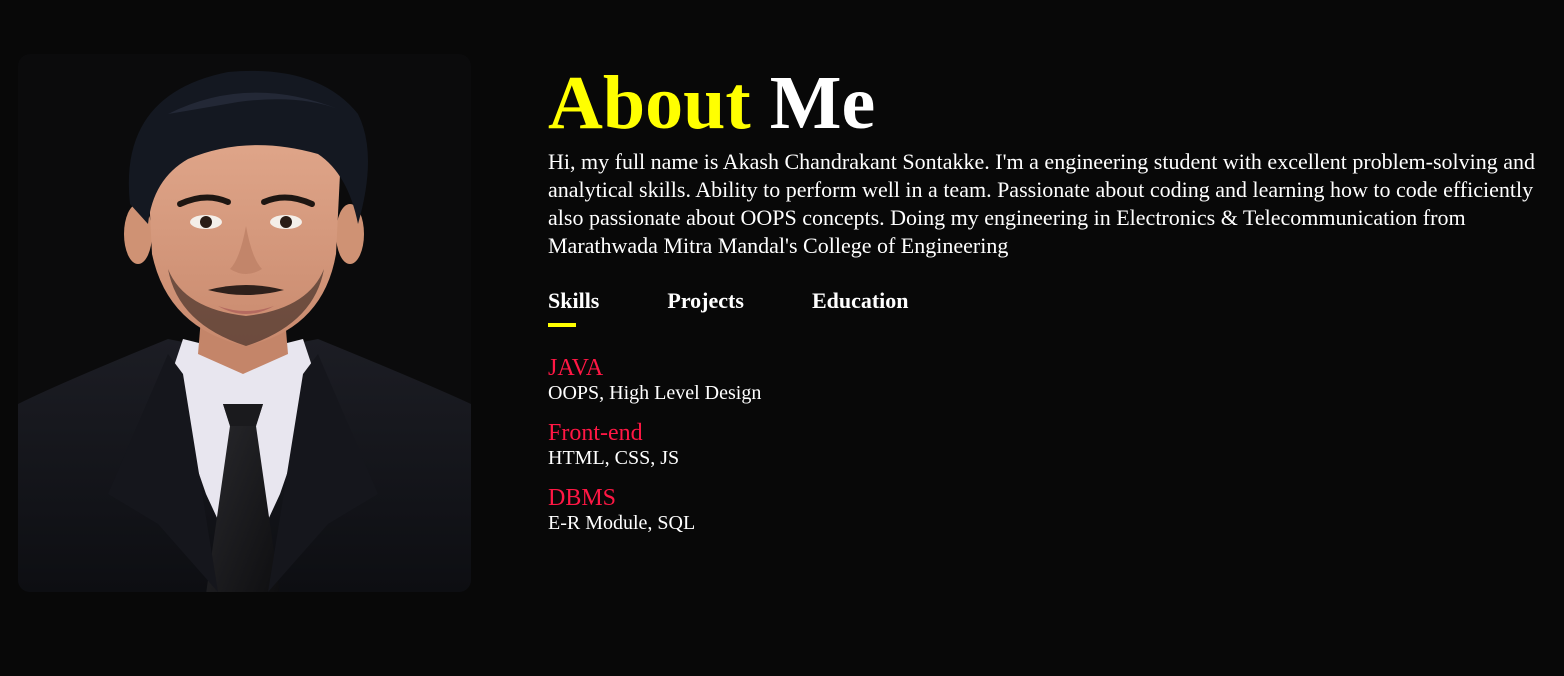 The height and width of the screenshot is (676, 1564). Describe the element at coordinates (655, 393) in the screenshot. I see `skill-description: OOPS, High Level Design` at that location.